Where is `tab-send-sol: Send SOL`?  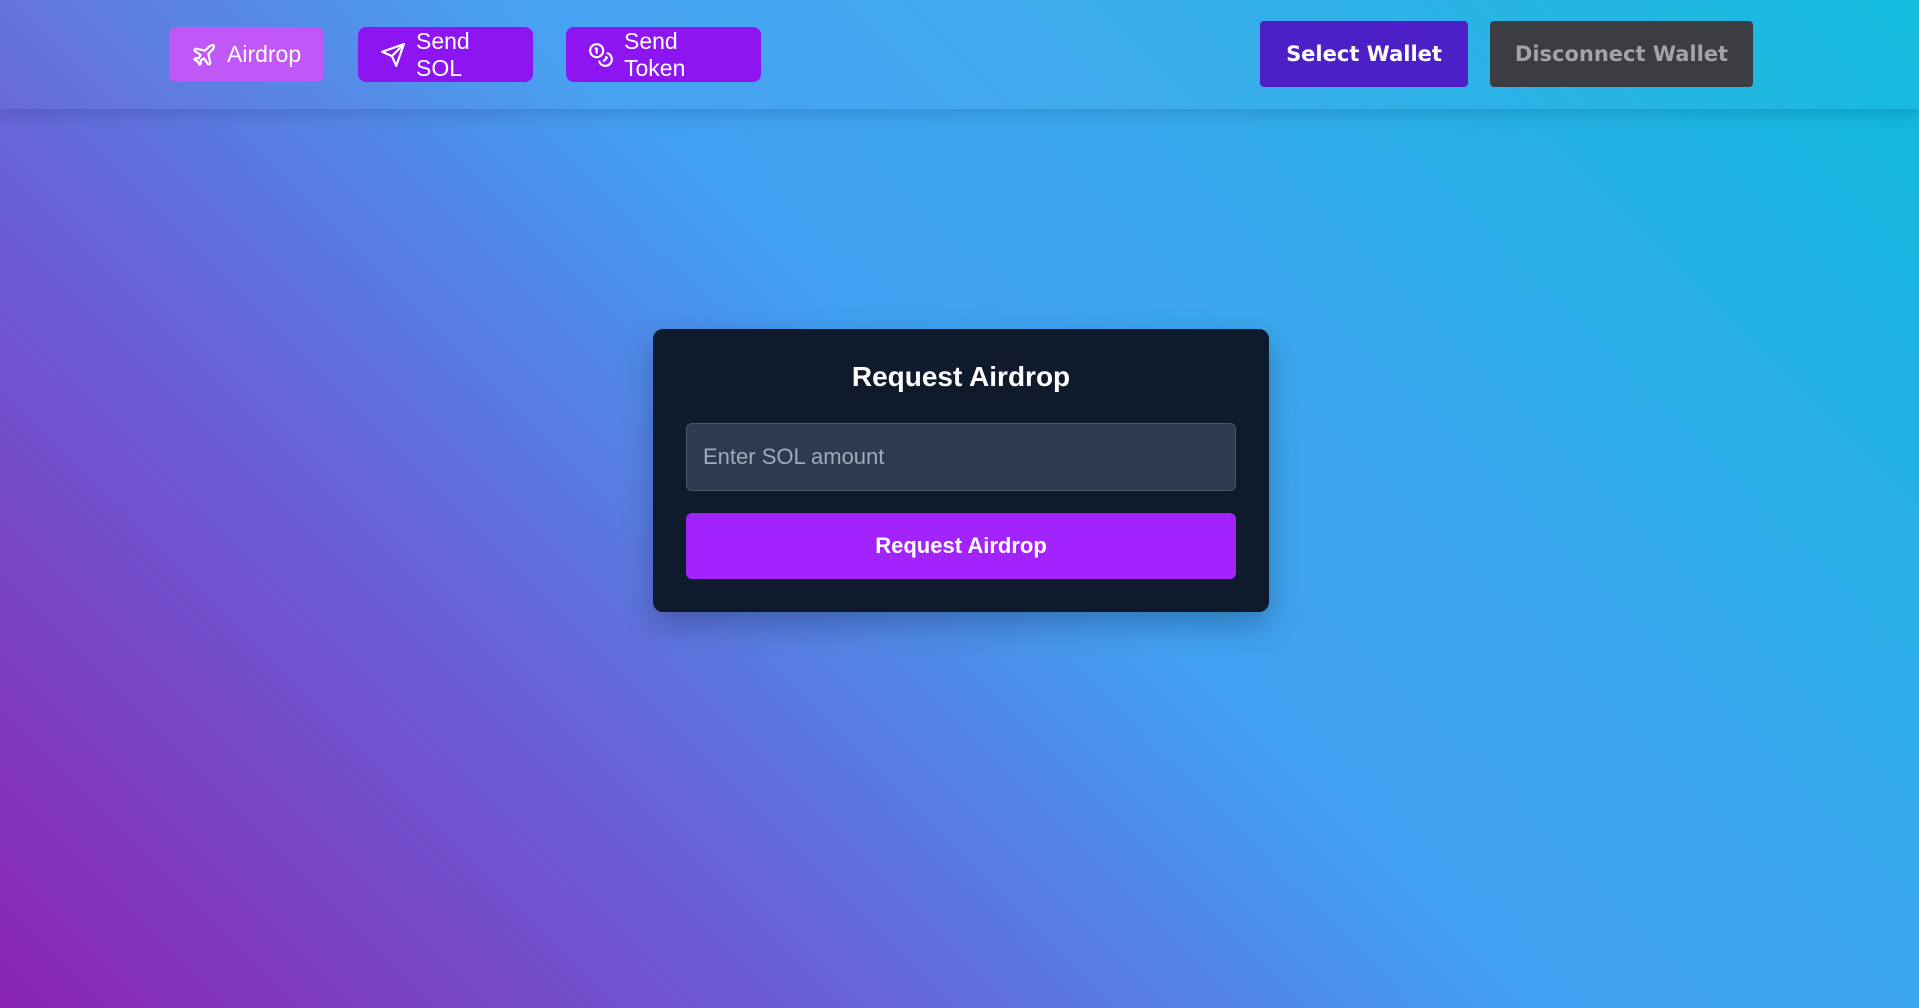
tab-send-sol: Send SOL is located at coordinates (445, 54).